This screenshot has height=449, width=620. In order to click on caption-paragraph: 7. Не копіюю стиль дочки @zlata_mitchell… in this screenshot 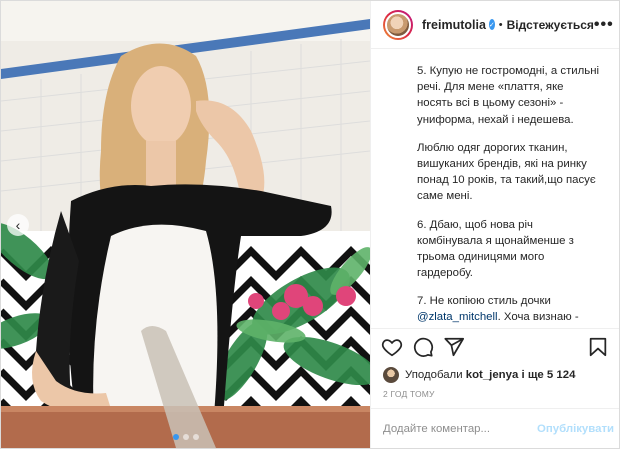, I will do `click(509, 310)`.